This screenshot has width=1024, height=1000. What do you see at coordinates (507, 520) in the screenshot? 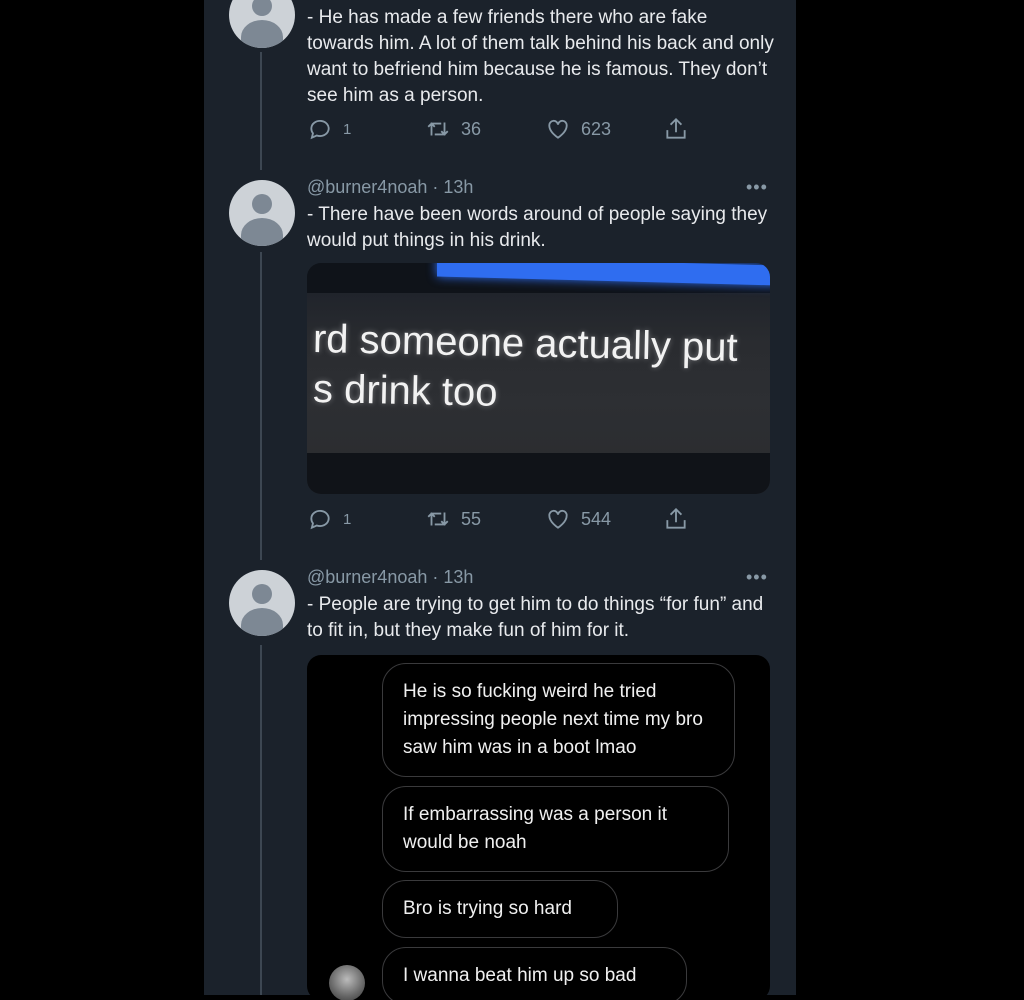
I see `tweet-actions: 1 55 544` at bounding box center [507, 520].